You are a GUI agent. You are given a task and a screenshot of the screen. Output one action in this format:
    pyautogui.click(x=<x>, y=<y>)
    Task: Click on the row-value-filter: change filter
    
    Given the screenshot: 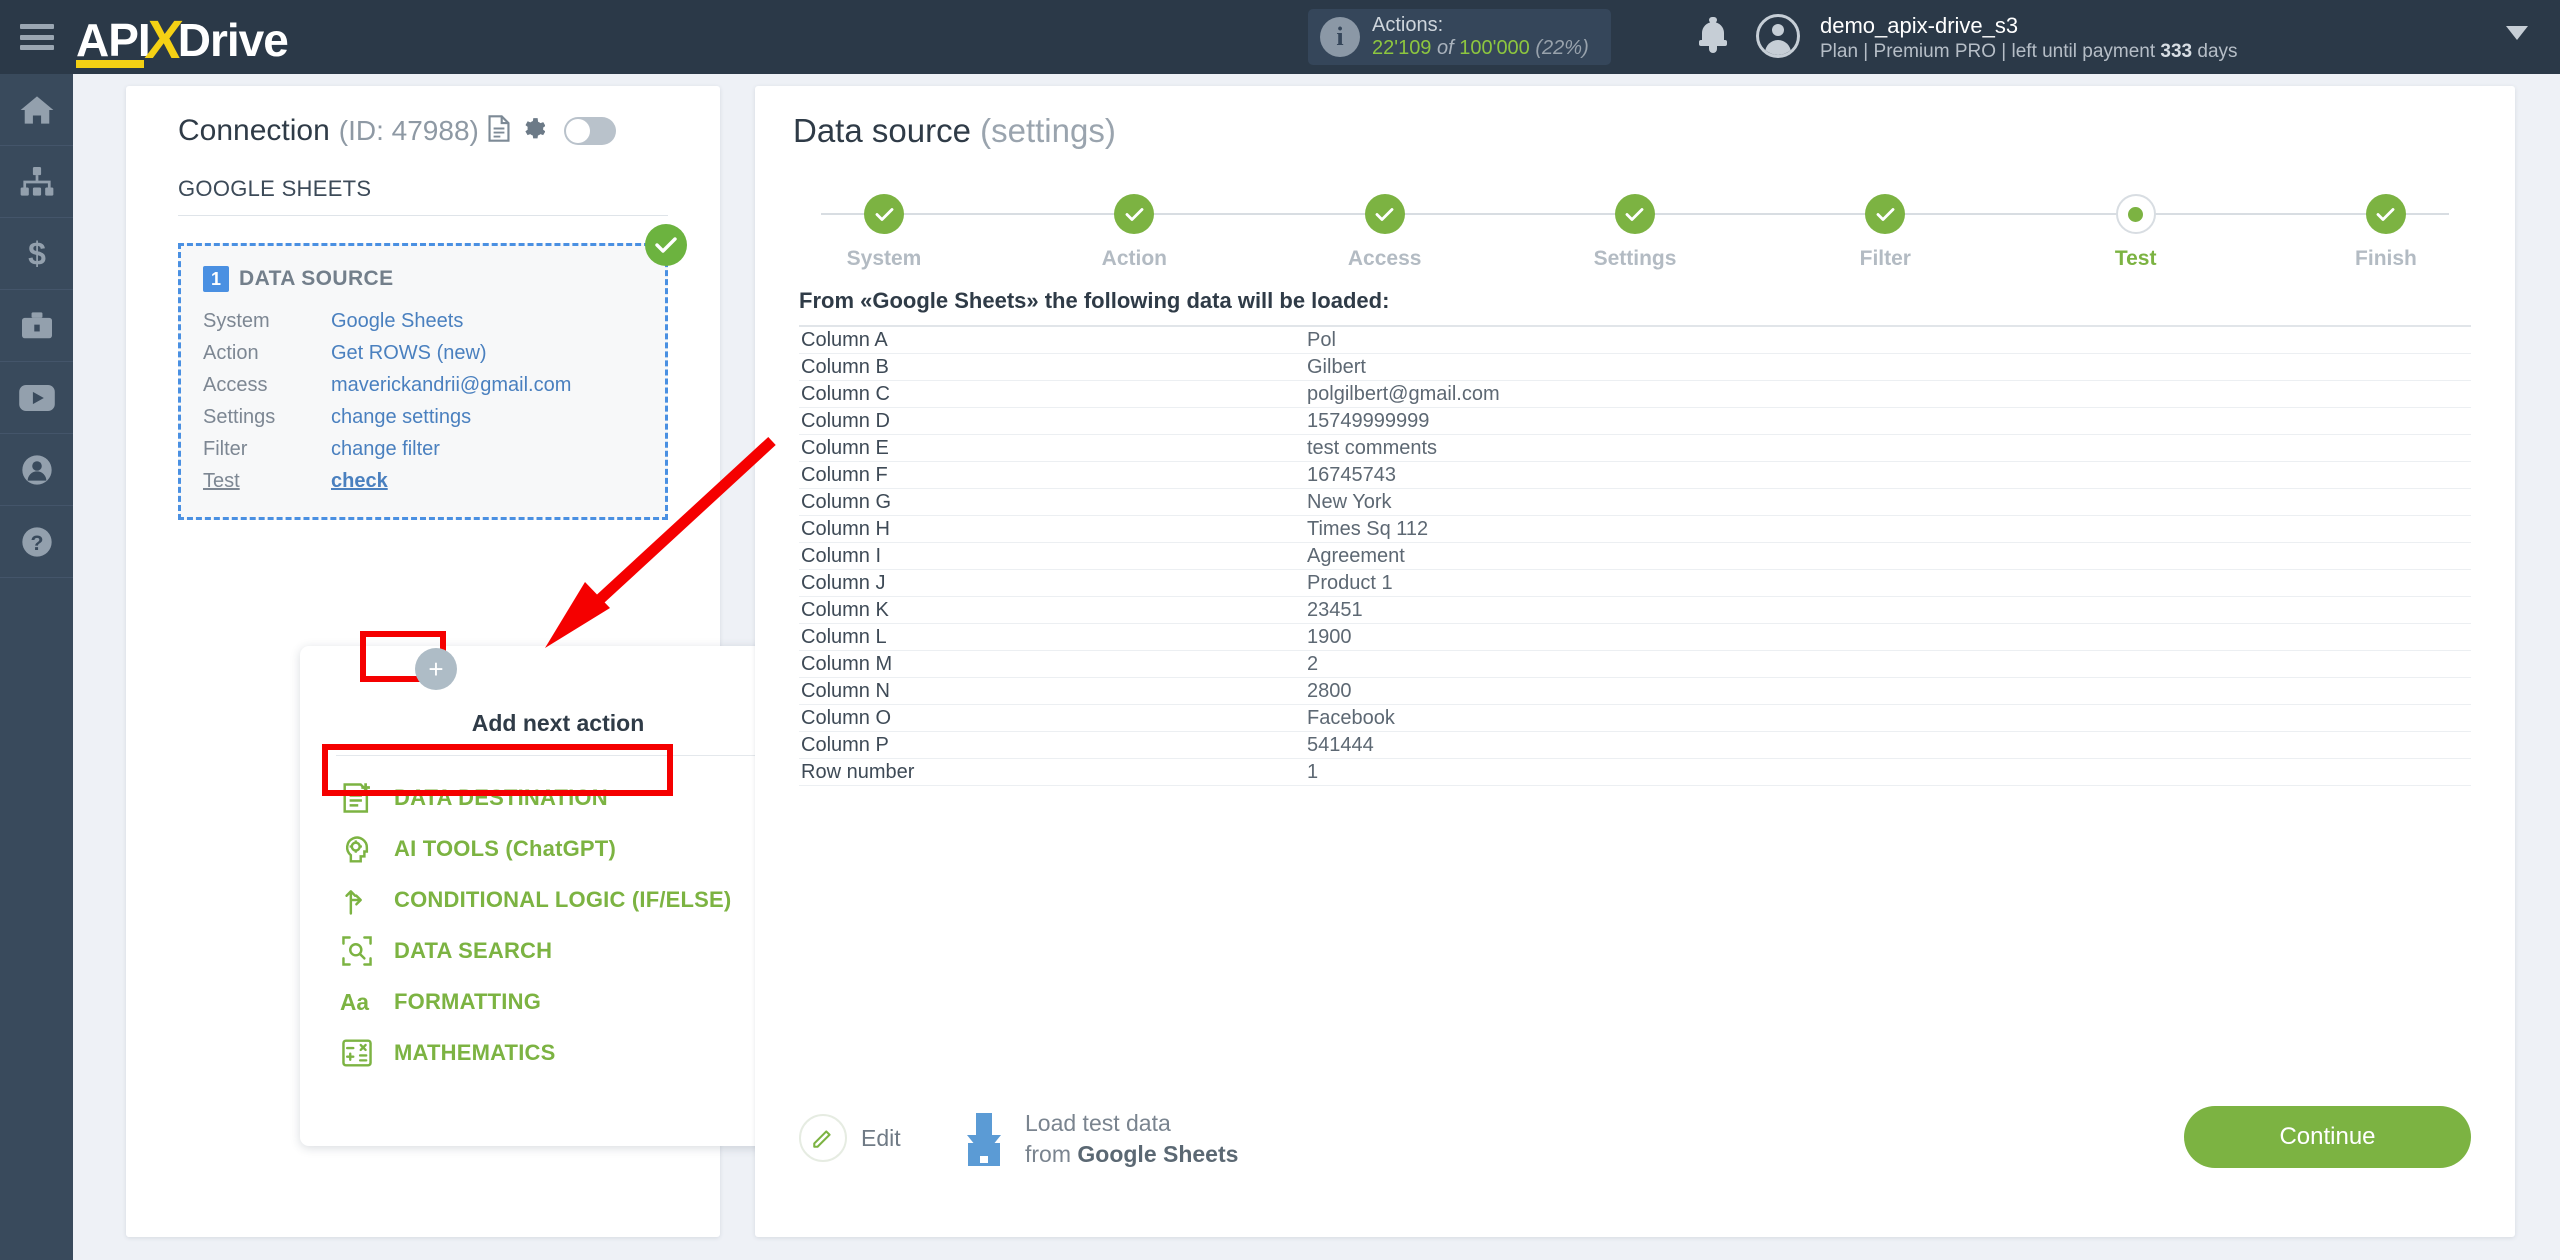 What is the action you would take?
    pyautogui.click(x=385, y=449)
    